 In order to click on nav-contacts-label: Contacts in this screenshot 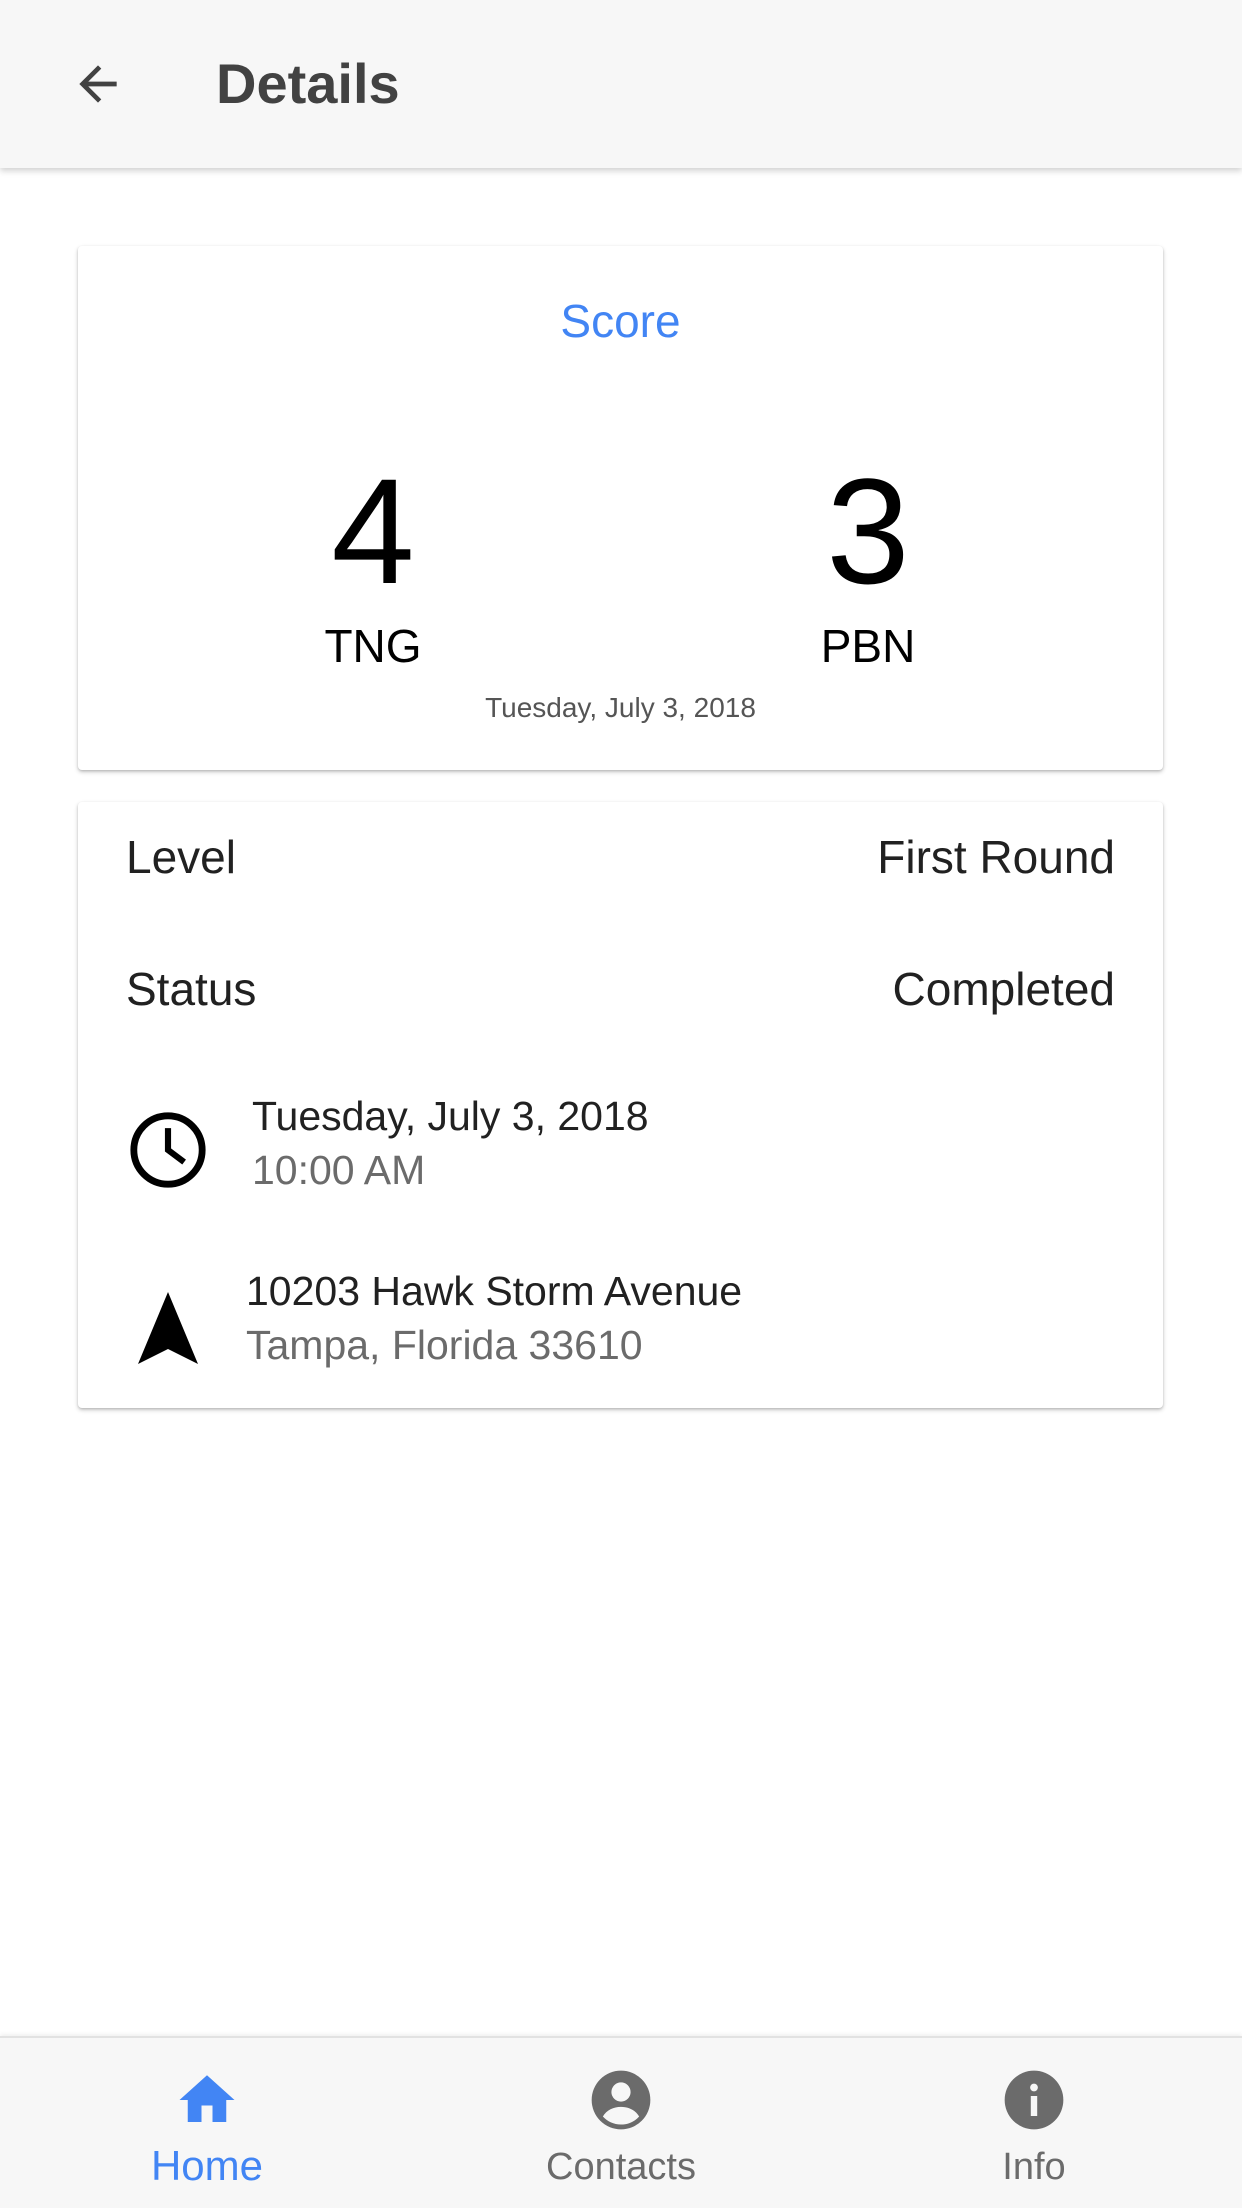, I will do `click(621, 2167)`.